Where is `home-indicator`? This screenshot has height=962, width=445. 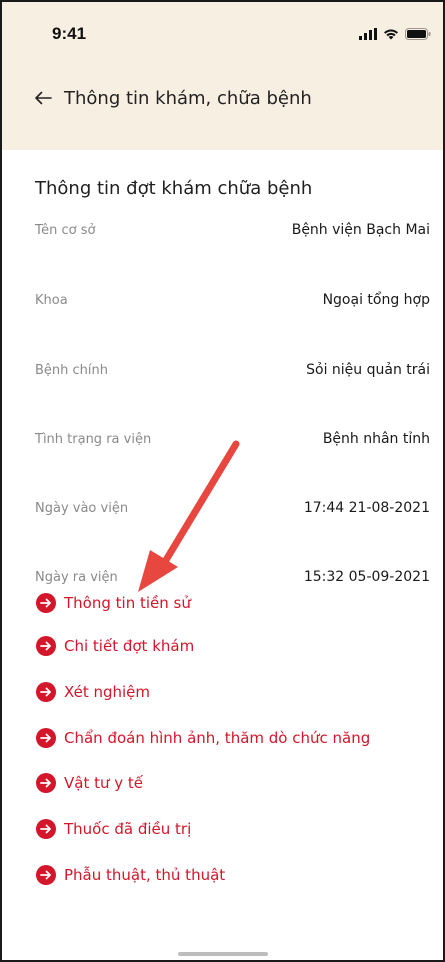
home-indicator is located at coordinates (223, 954).